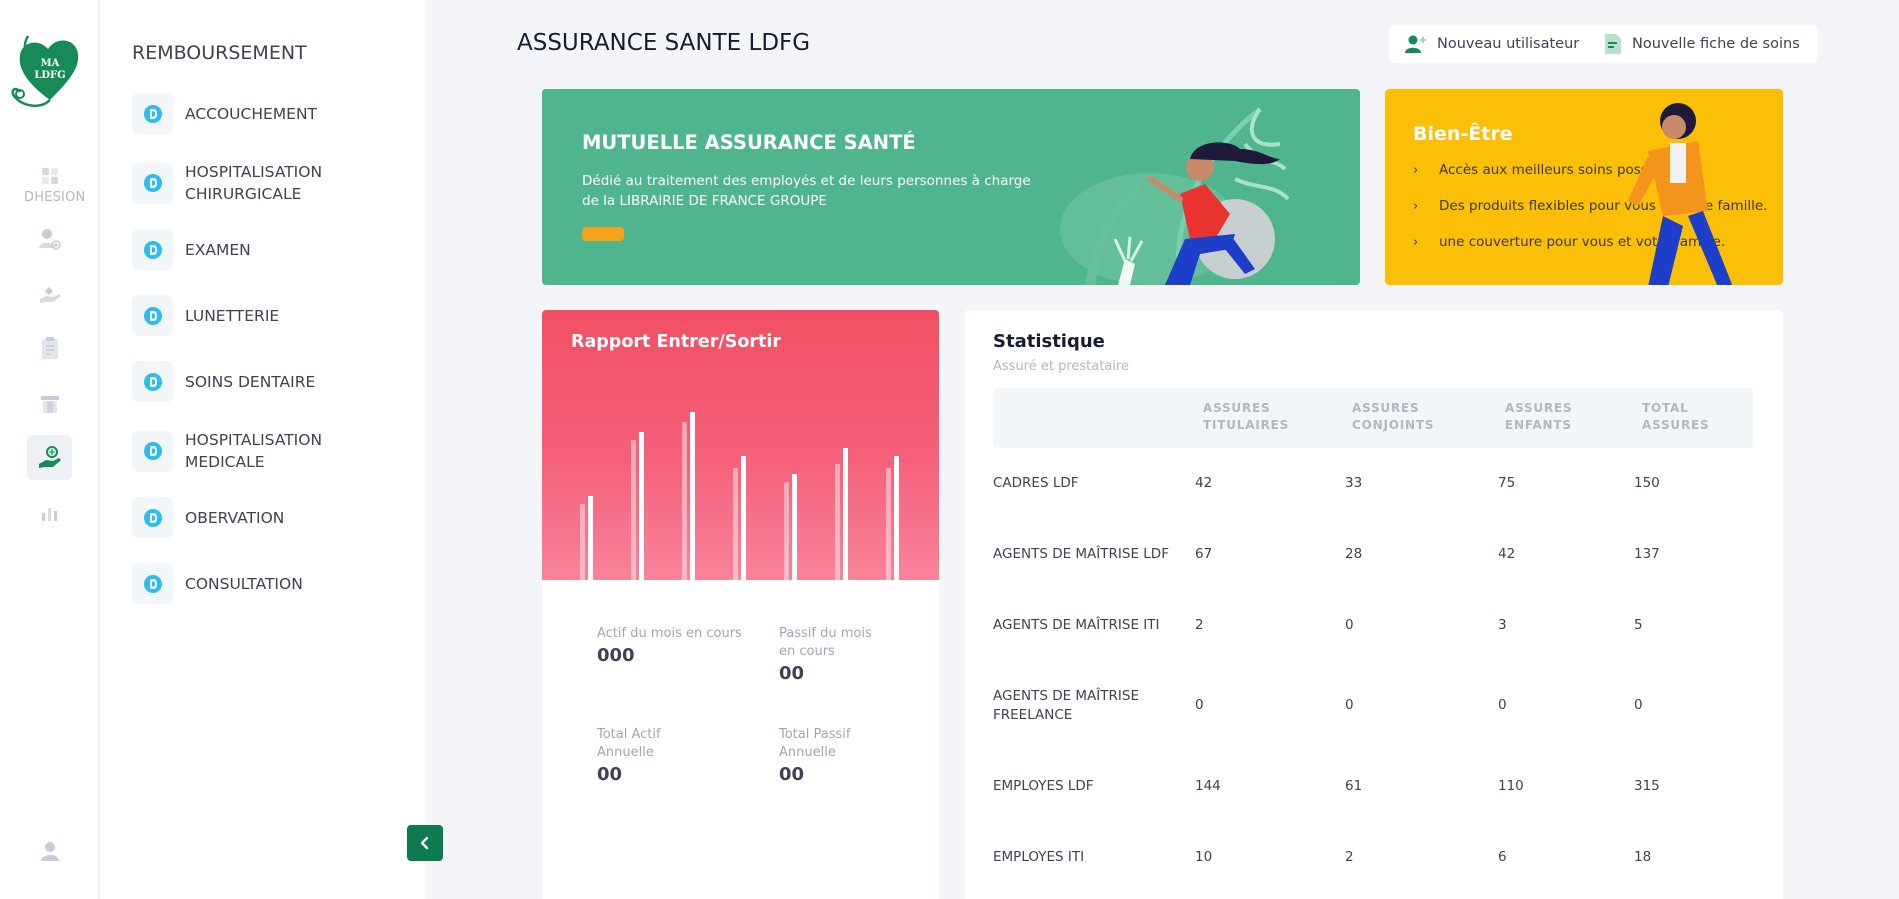  I want to click on menu-item-hospitalisation-chirurgicale: HOSPITALISATION CHIRURGICALE, so click(272, 183).